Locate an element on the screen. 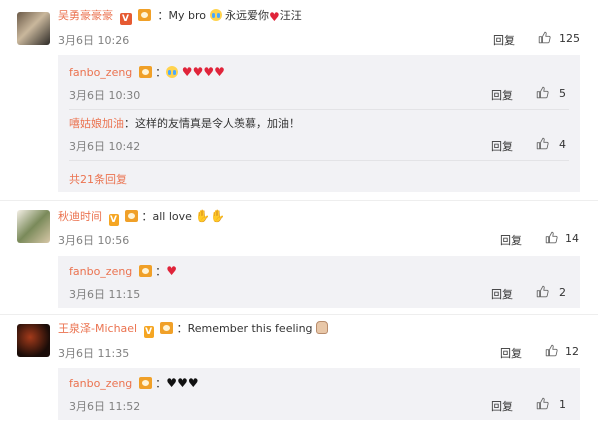 The width and height of the screenshot is (598, 429). like-count: 14 is located at coordinates (572, 238).